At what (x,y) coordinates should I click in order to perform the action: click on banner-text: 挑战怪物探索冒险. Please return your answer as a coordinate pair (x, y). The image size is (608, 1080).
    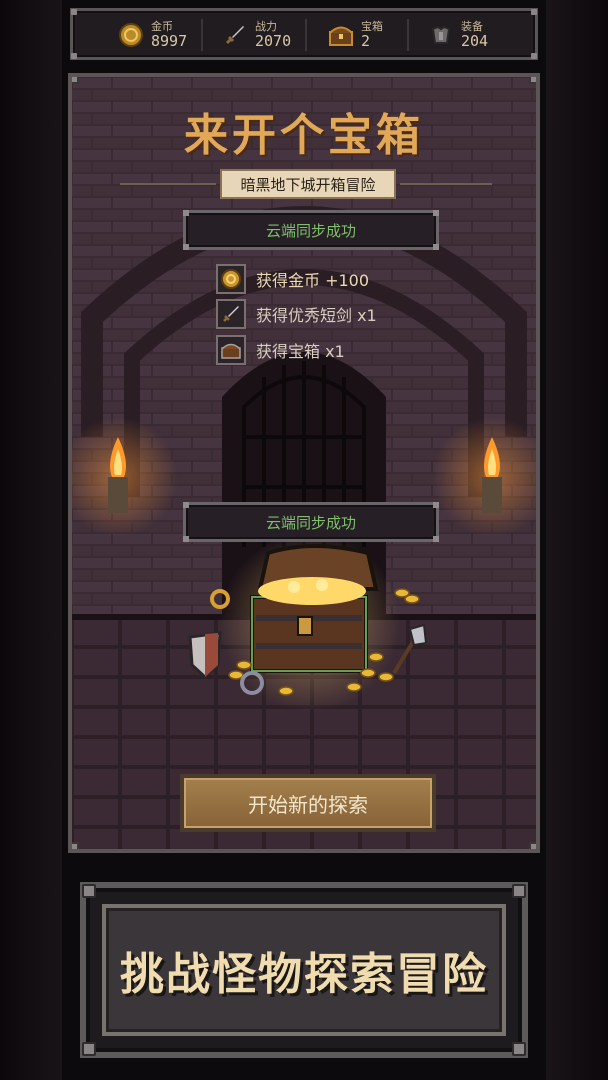
    Looking at the image, I should click on (304, 974).